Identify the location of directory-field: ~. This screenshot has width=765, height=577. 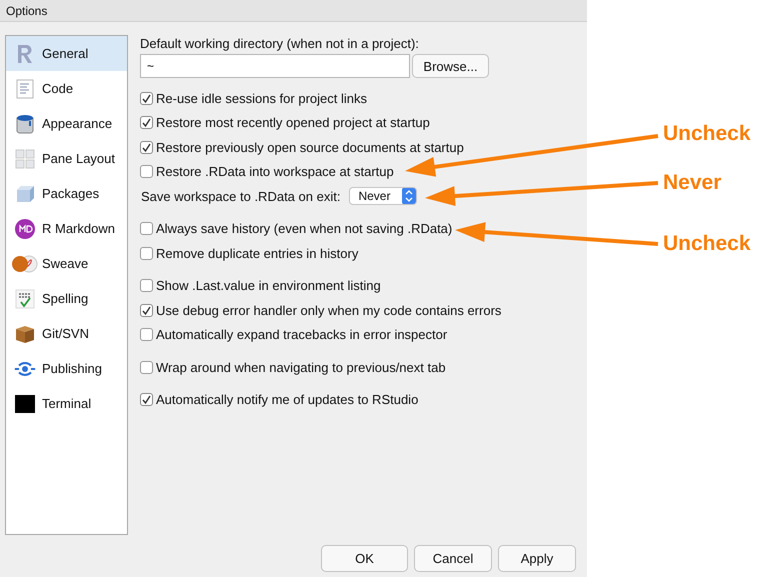
(275, 66).